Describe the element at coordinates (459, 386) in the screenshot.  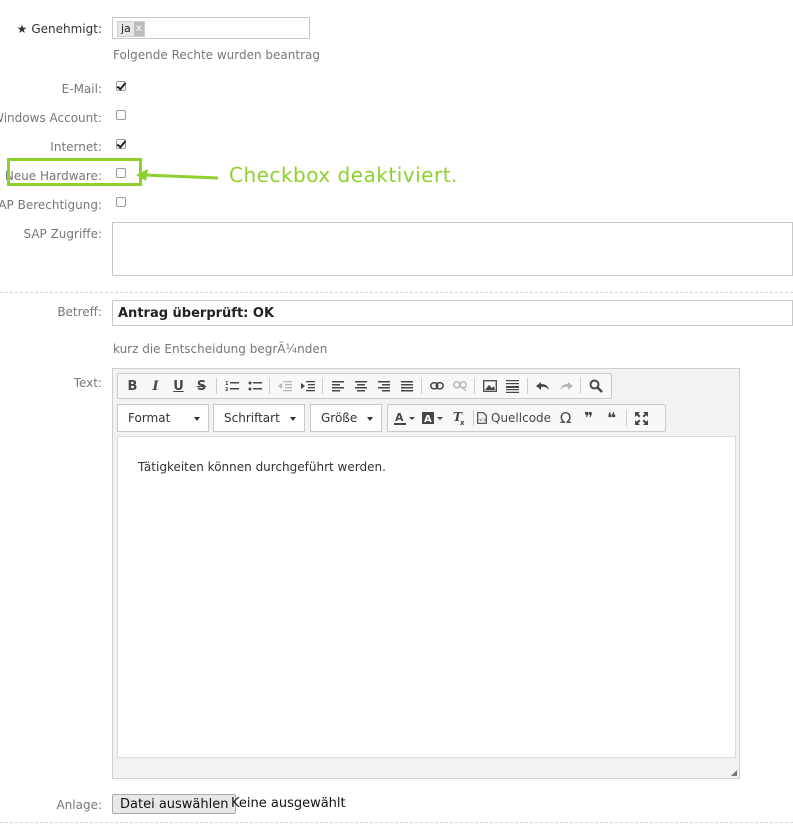
I see `unlink-icon` at that location.